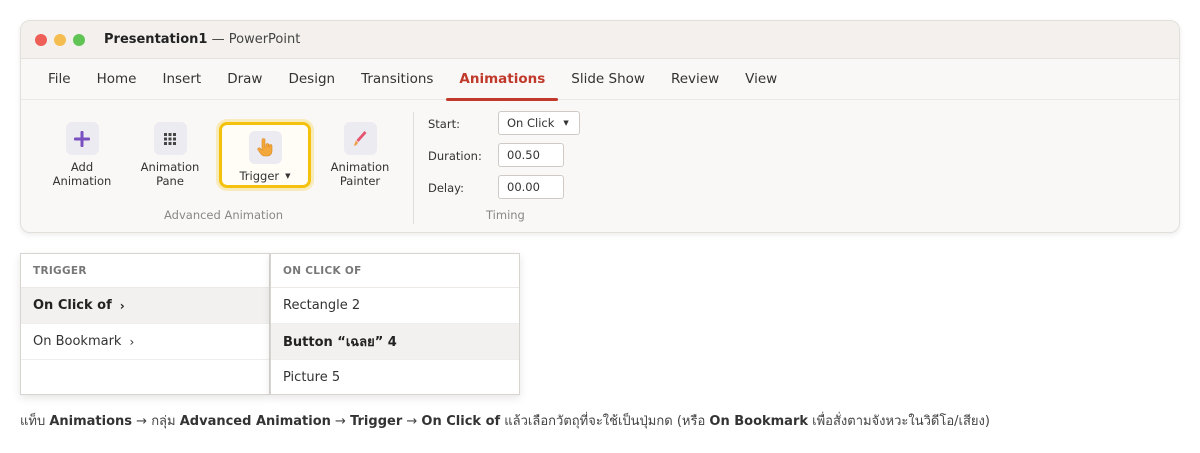 The width and height of the screenshot is (1200, 453). What do you see at coordinates (461, 421) in the screenshot?
I see `caption-bold: On Click of` at bounding box center [461, 421].